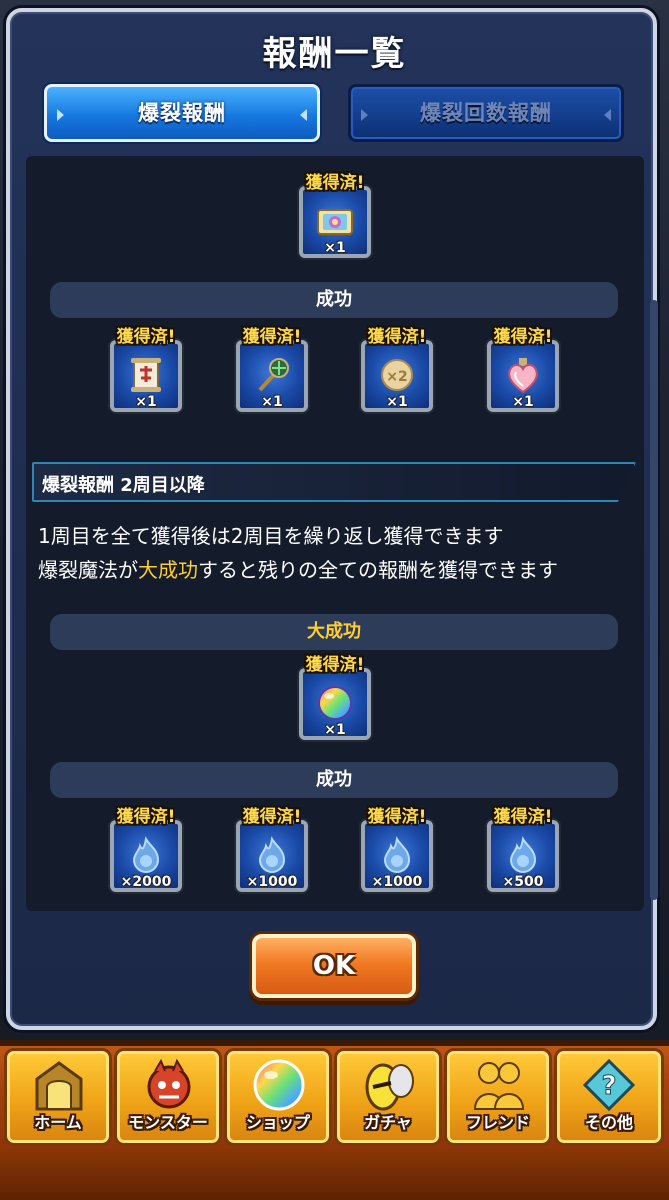  I want to click on ticket-icon, so click(335, 222).